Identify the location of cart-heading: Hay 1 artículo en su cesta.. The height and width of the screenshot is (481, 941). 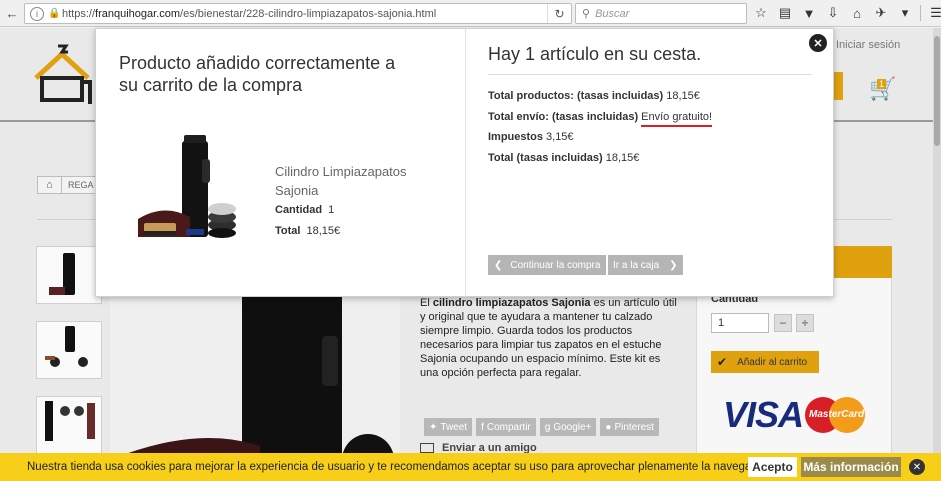
(595, 54).